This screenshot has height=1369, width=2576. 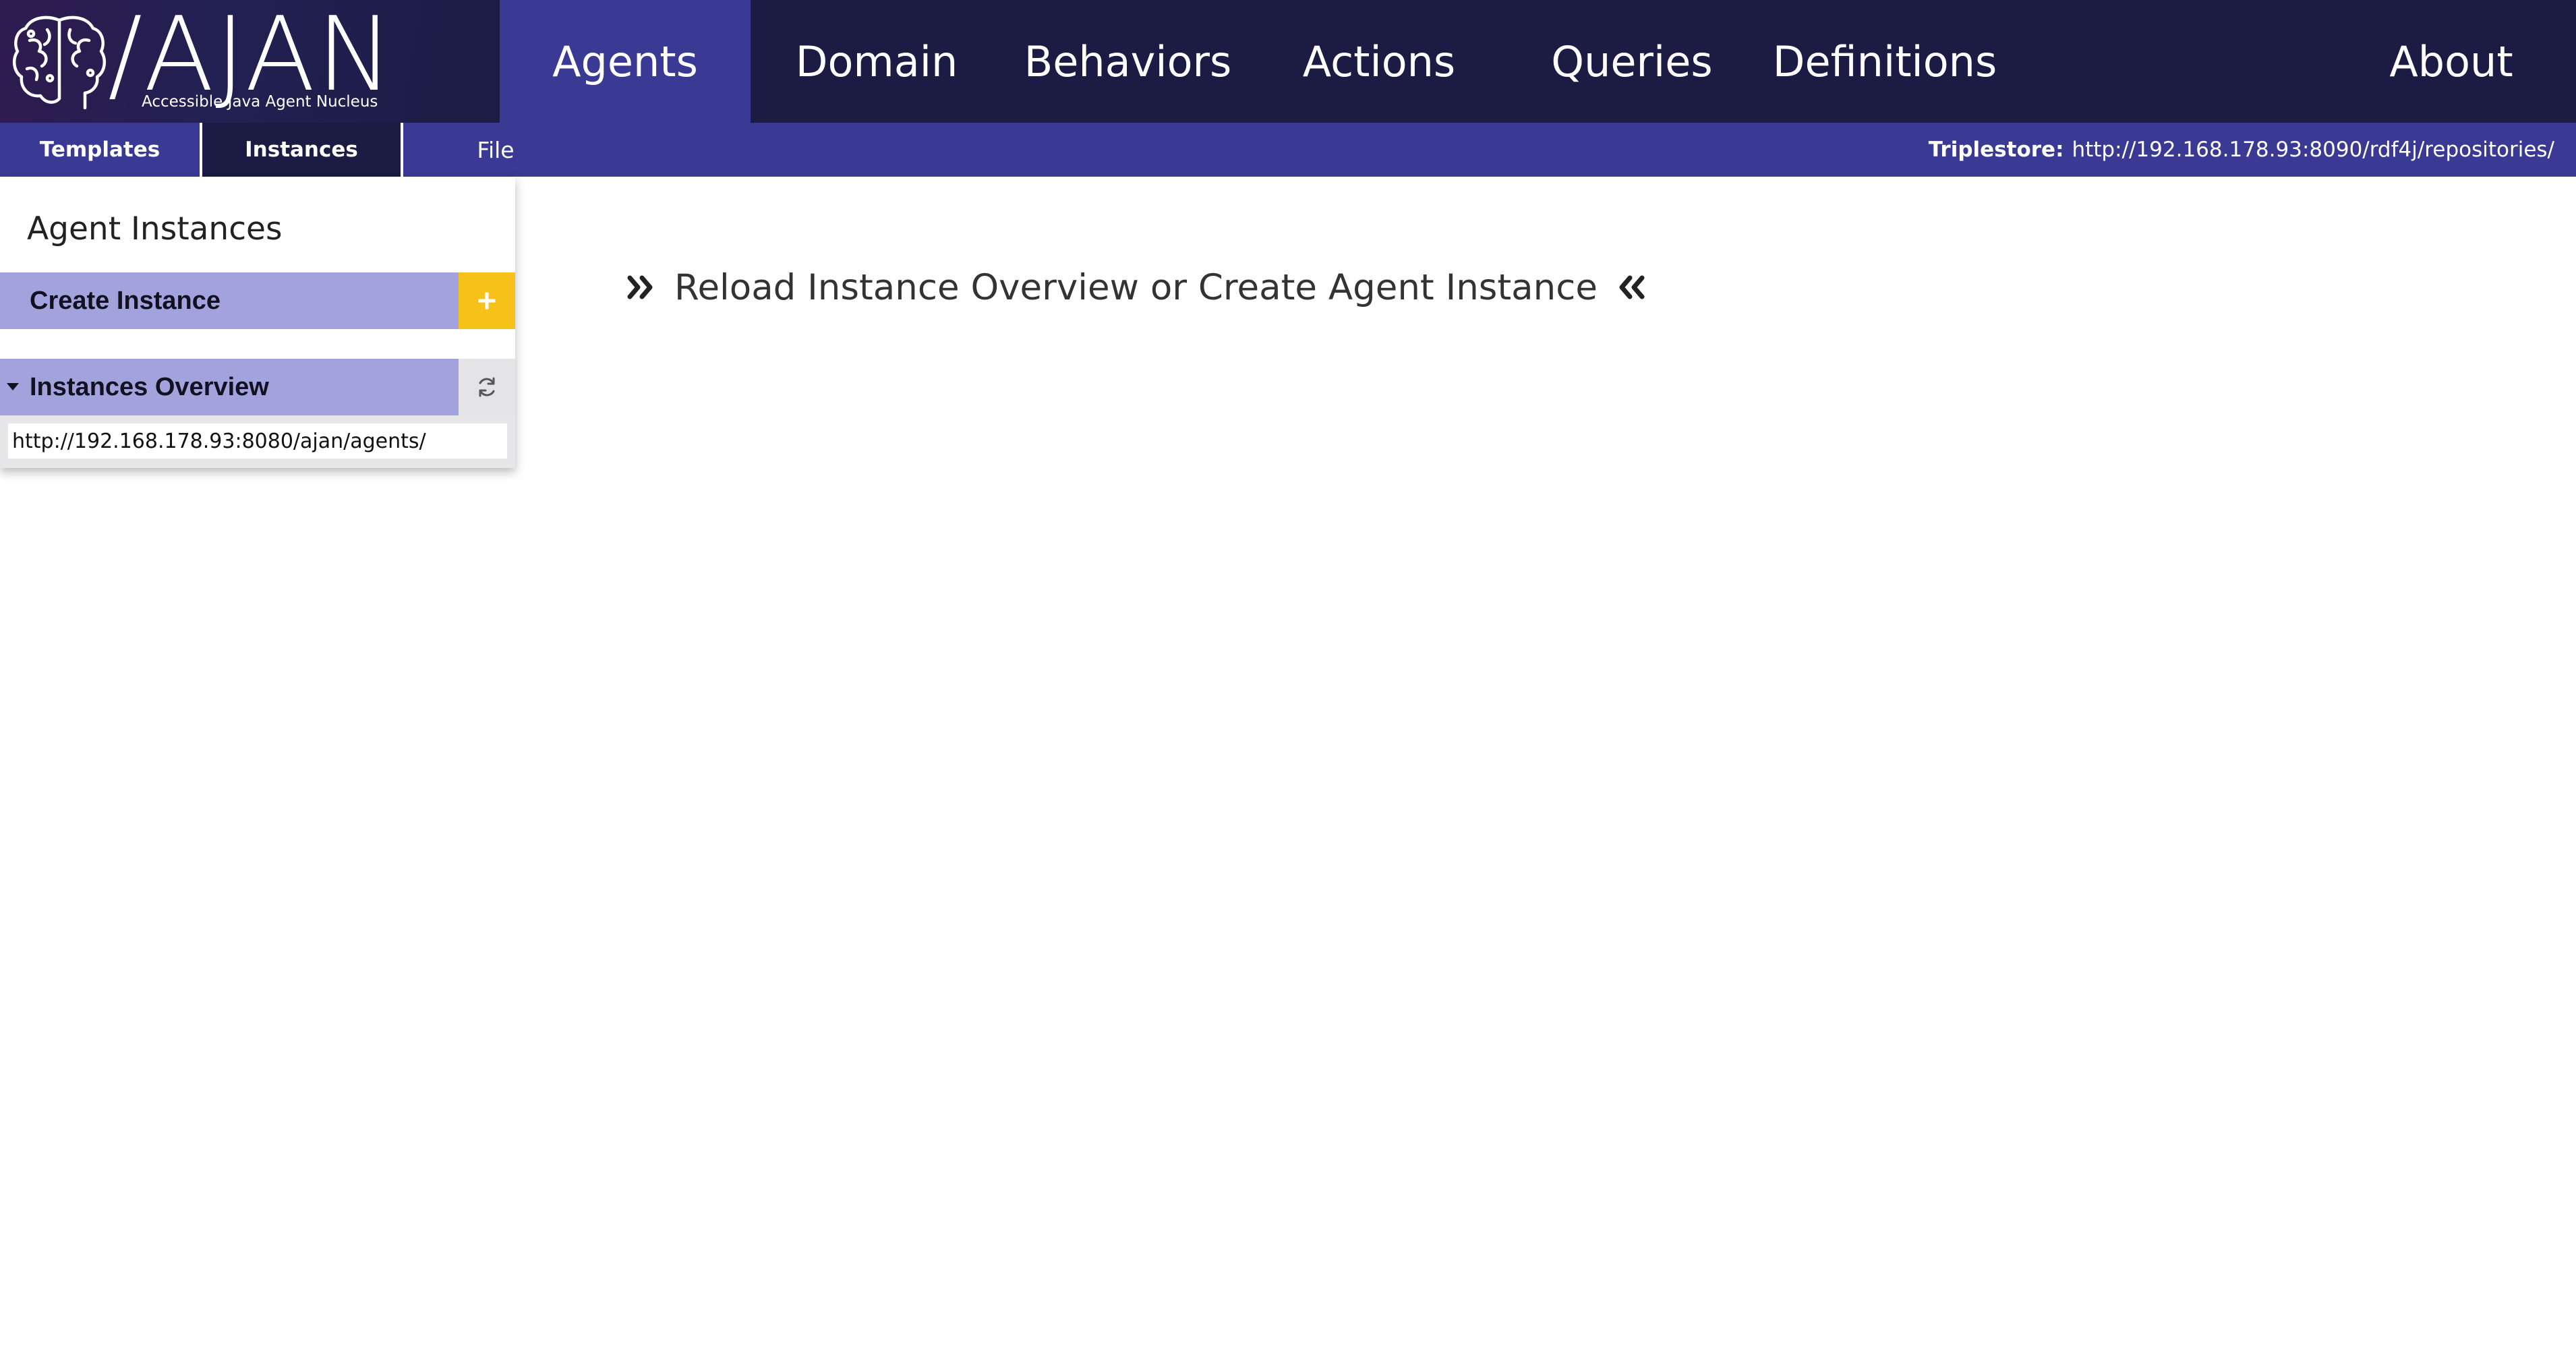 I want to click on tab-divider, so click(x=402, y=150).